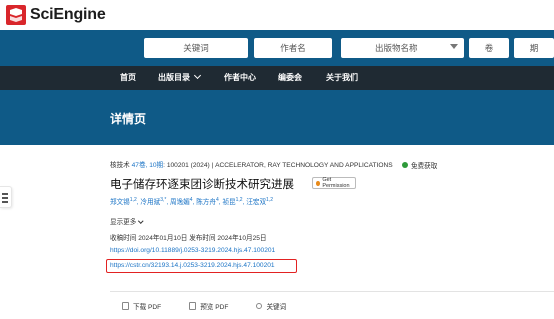 The image size is (554, 319). What do you see at coordinates (424, 166) in the screenshot?
I see `open-access-label: 免费获取` at bounding box center [424, 166].